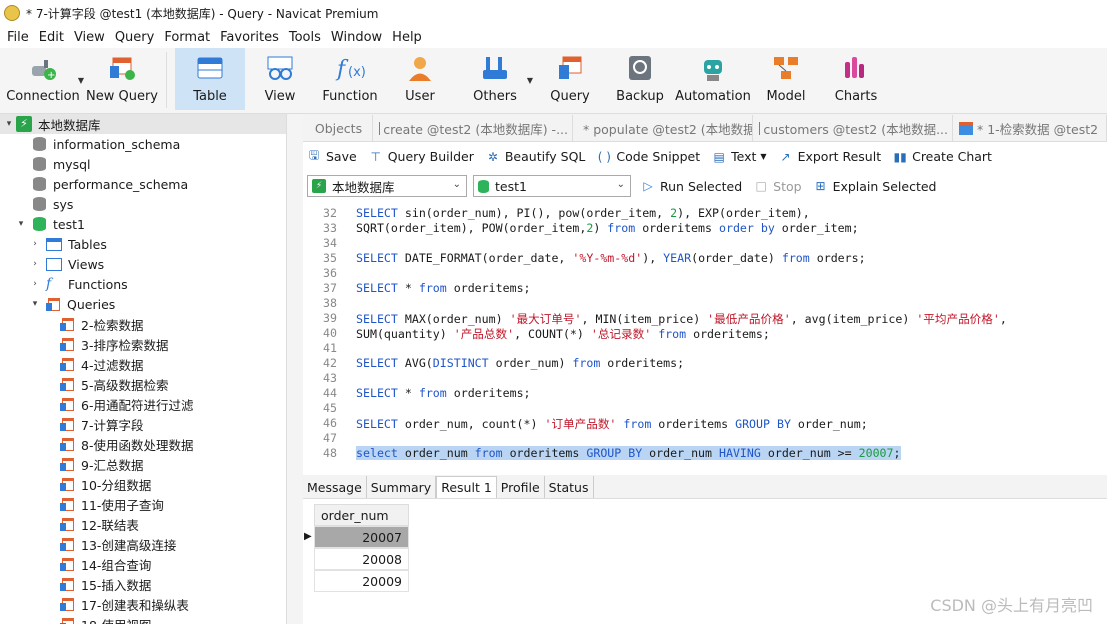 The height and width of the screenshot is (624, 1107). I want to click on others-icon, so click(495, 68).